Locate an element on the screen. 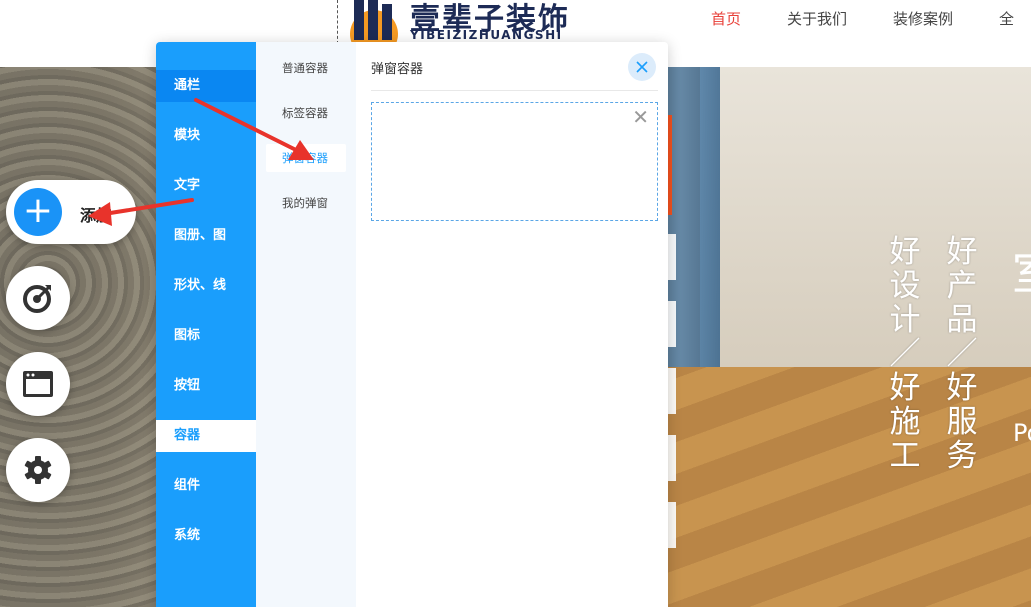  add-button-label: 添加 is located at coordinates (96, 215).